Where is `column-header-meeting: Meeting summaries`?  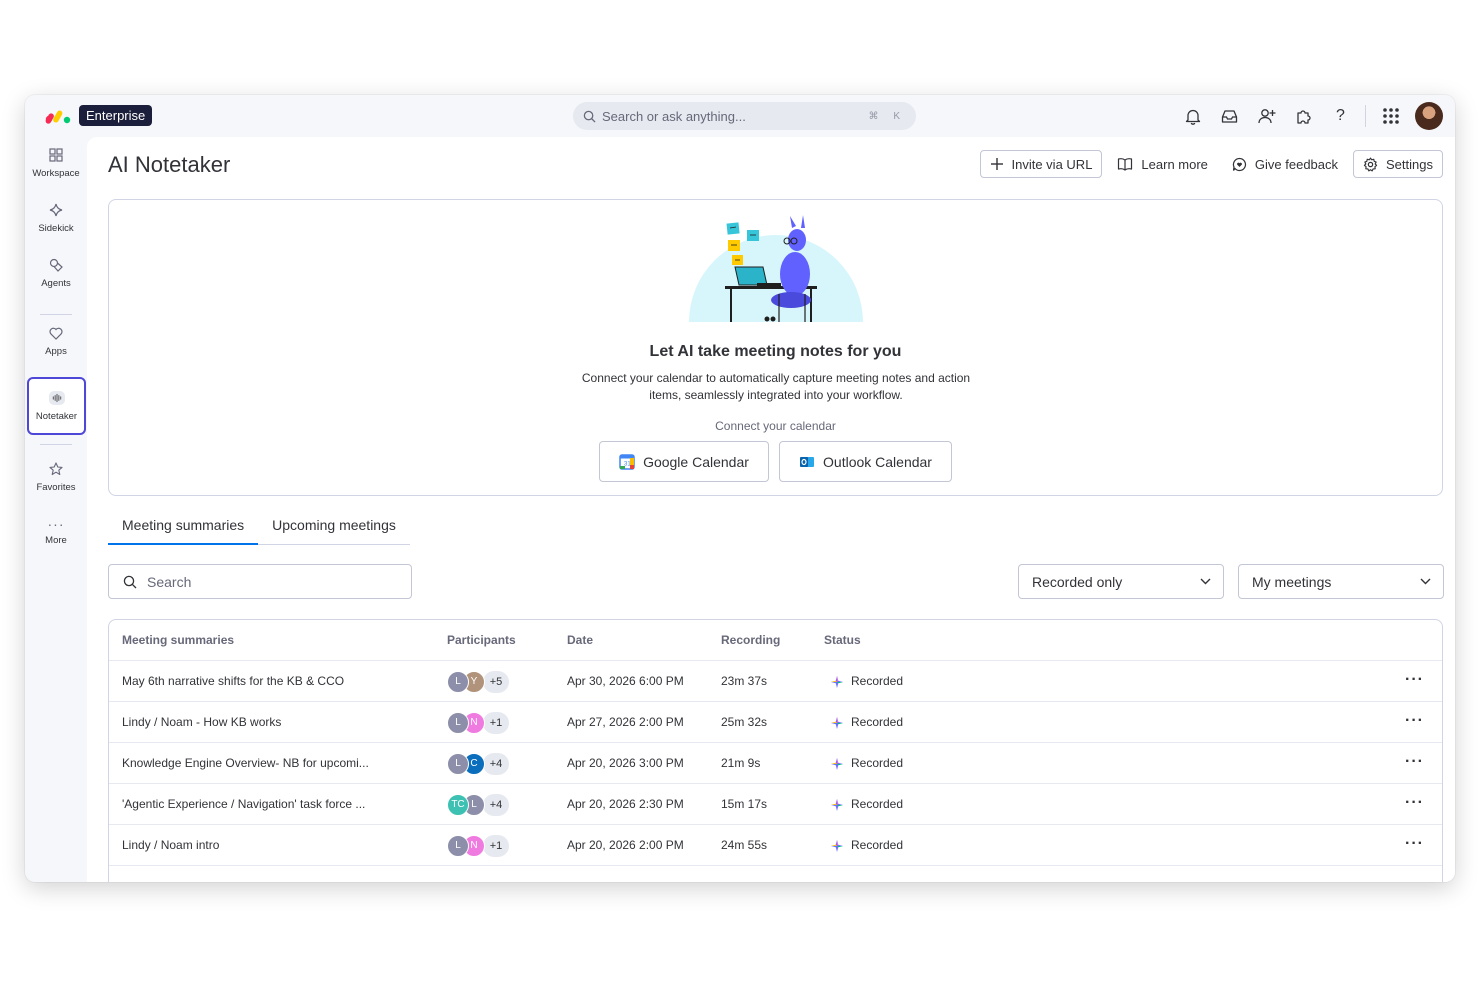
column-header-meeting: Meeting summaries is located at coordinates (178, 640).